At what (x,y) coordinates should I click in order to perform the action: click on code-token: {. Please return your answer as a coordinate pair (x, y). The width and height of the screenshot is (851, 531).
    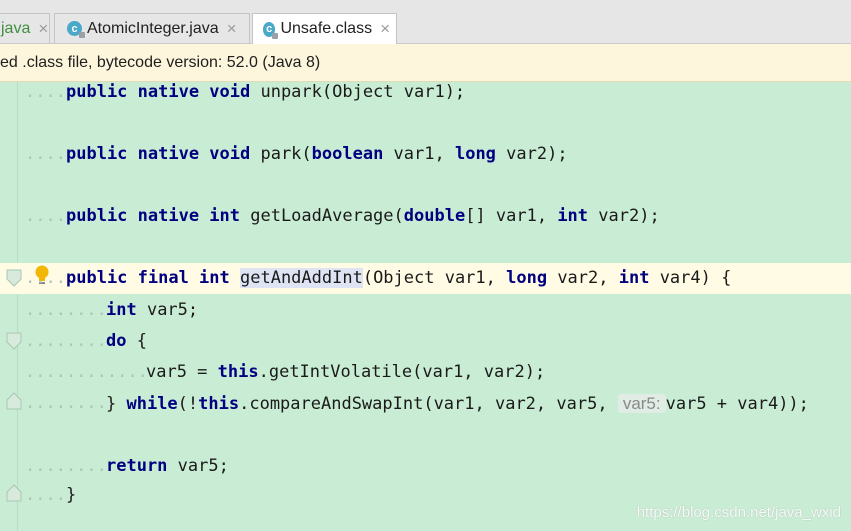
    Looking at the image, I should click on (136, 341).